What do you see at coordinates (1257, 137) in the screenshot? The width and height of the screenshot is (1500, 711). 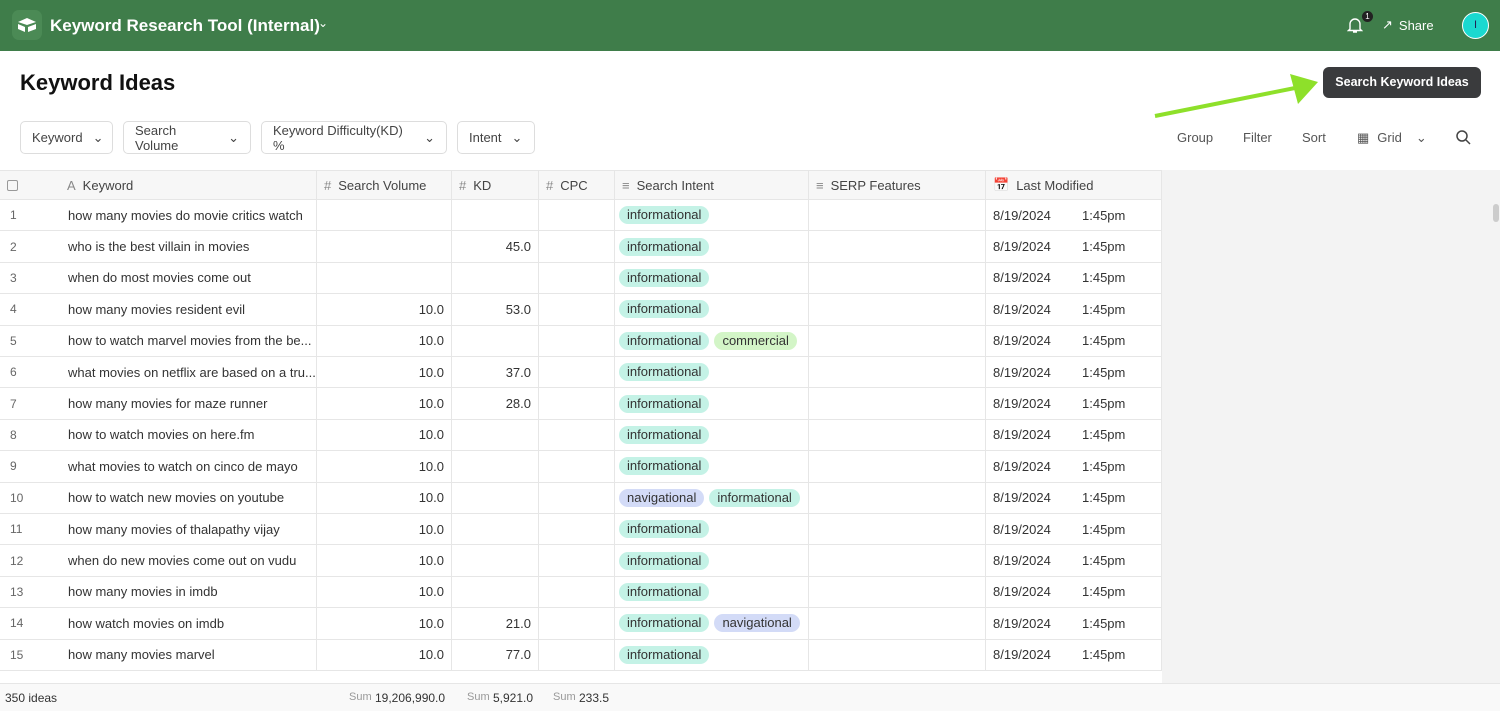 I see `filter-button: Filter` at bounding box center [1257, 137].